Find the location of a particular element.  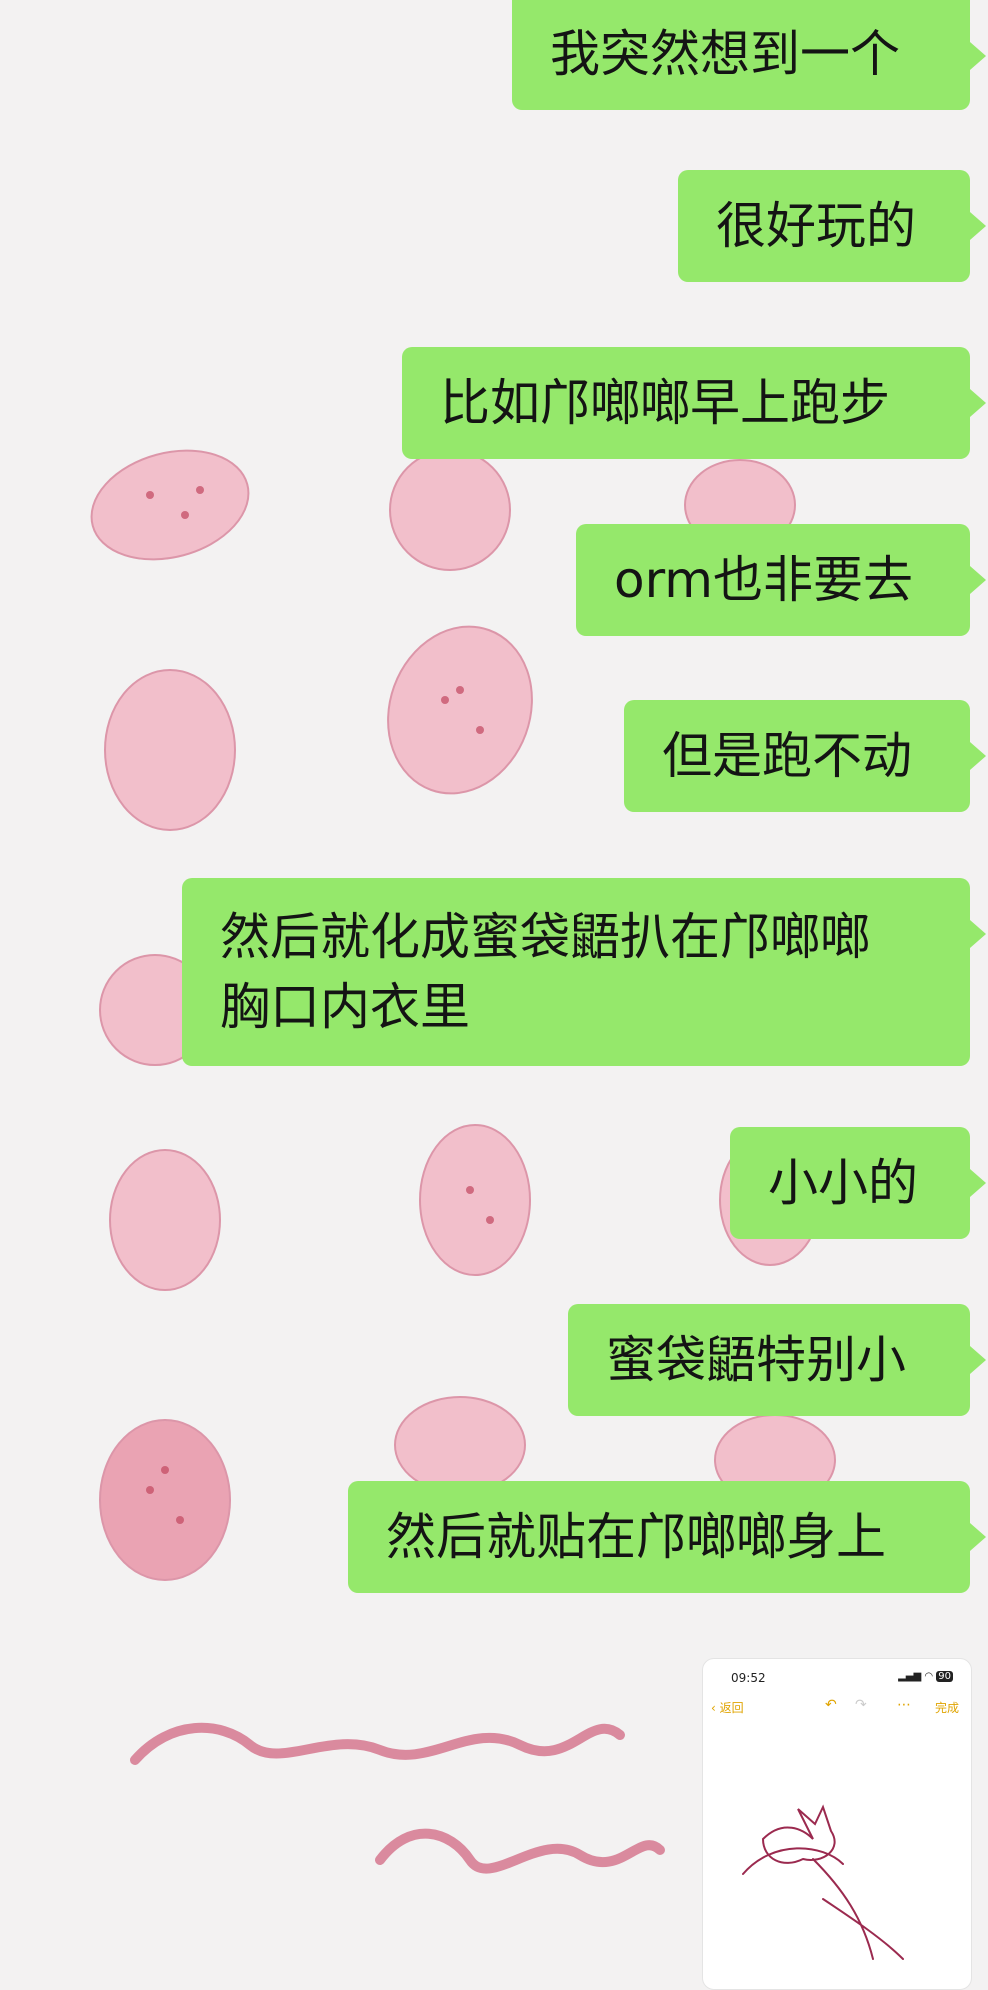

message-bubble: 比如邝啷啷早上跑步 is located at coordinates (694, 403).